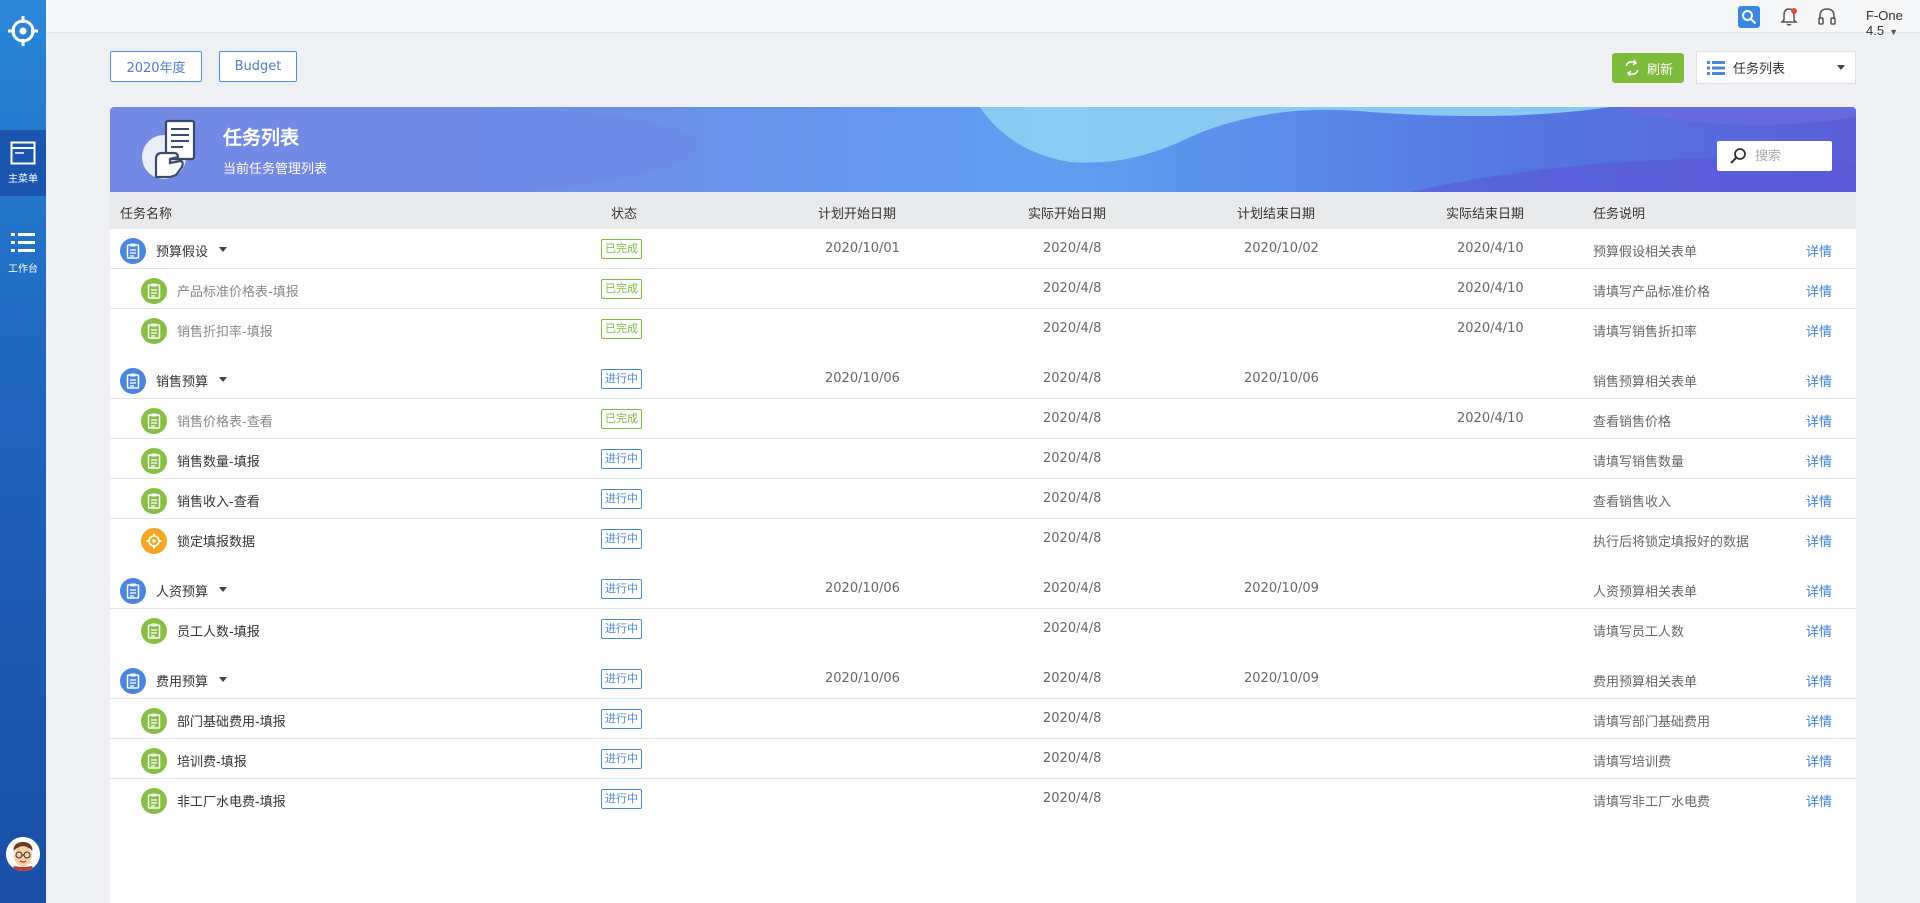 The width and height of the screenshot is (1920, 903). Describe the element at coordinates (1619, 214) in the screenshot. I see `column-header-description: 任务说明` at that location.